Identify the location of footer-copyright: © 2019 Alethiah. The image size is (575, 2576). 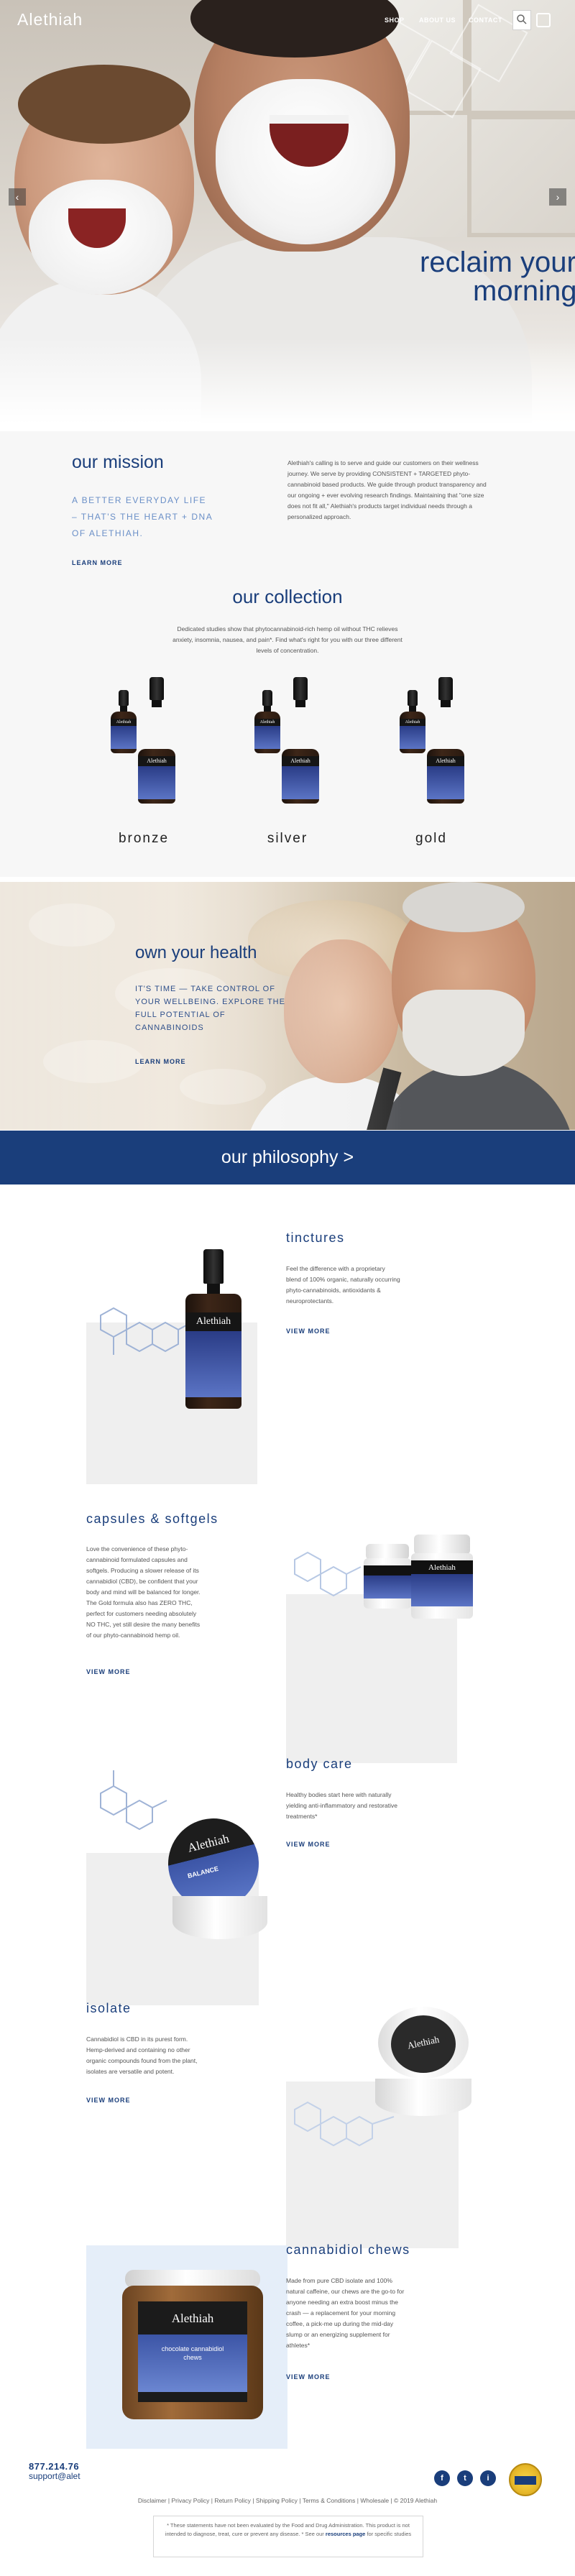
(415, 2500).